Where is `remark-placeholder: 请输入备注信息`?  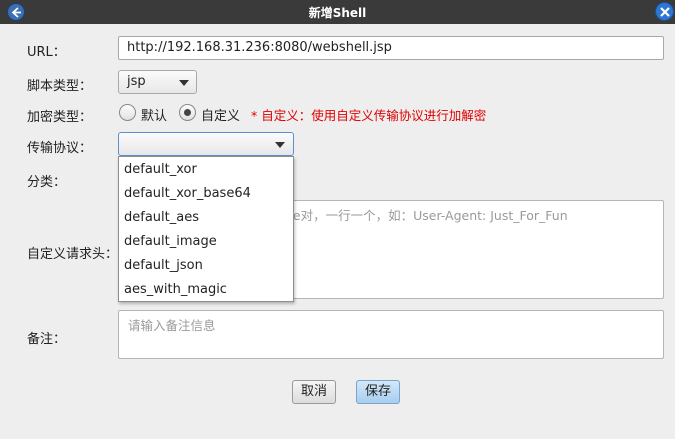
remark-placeholder: 请输入备注信息 is located at coordinates (172, 325).